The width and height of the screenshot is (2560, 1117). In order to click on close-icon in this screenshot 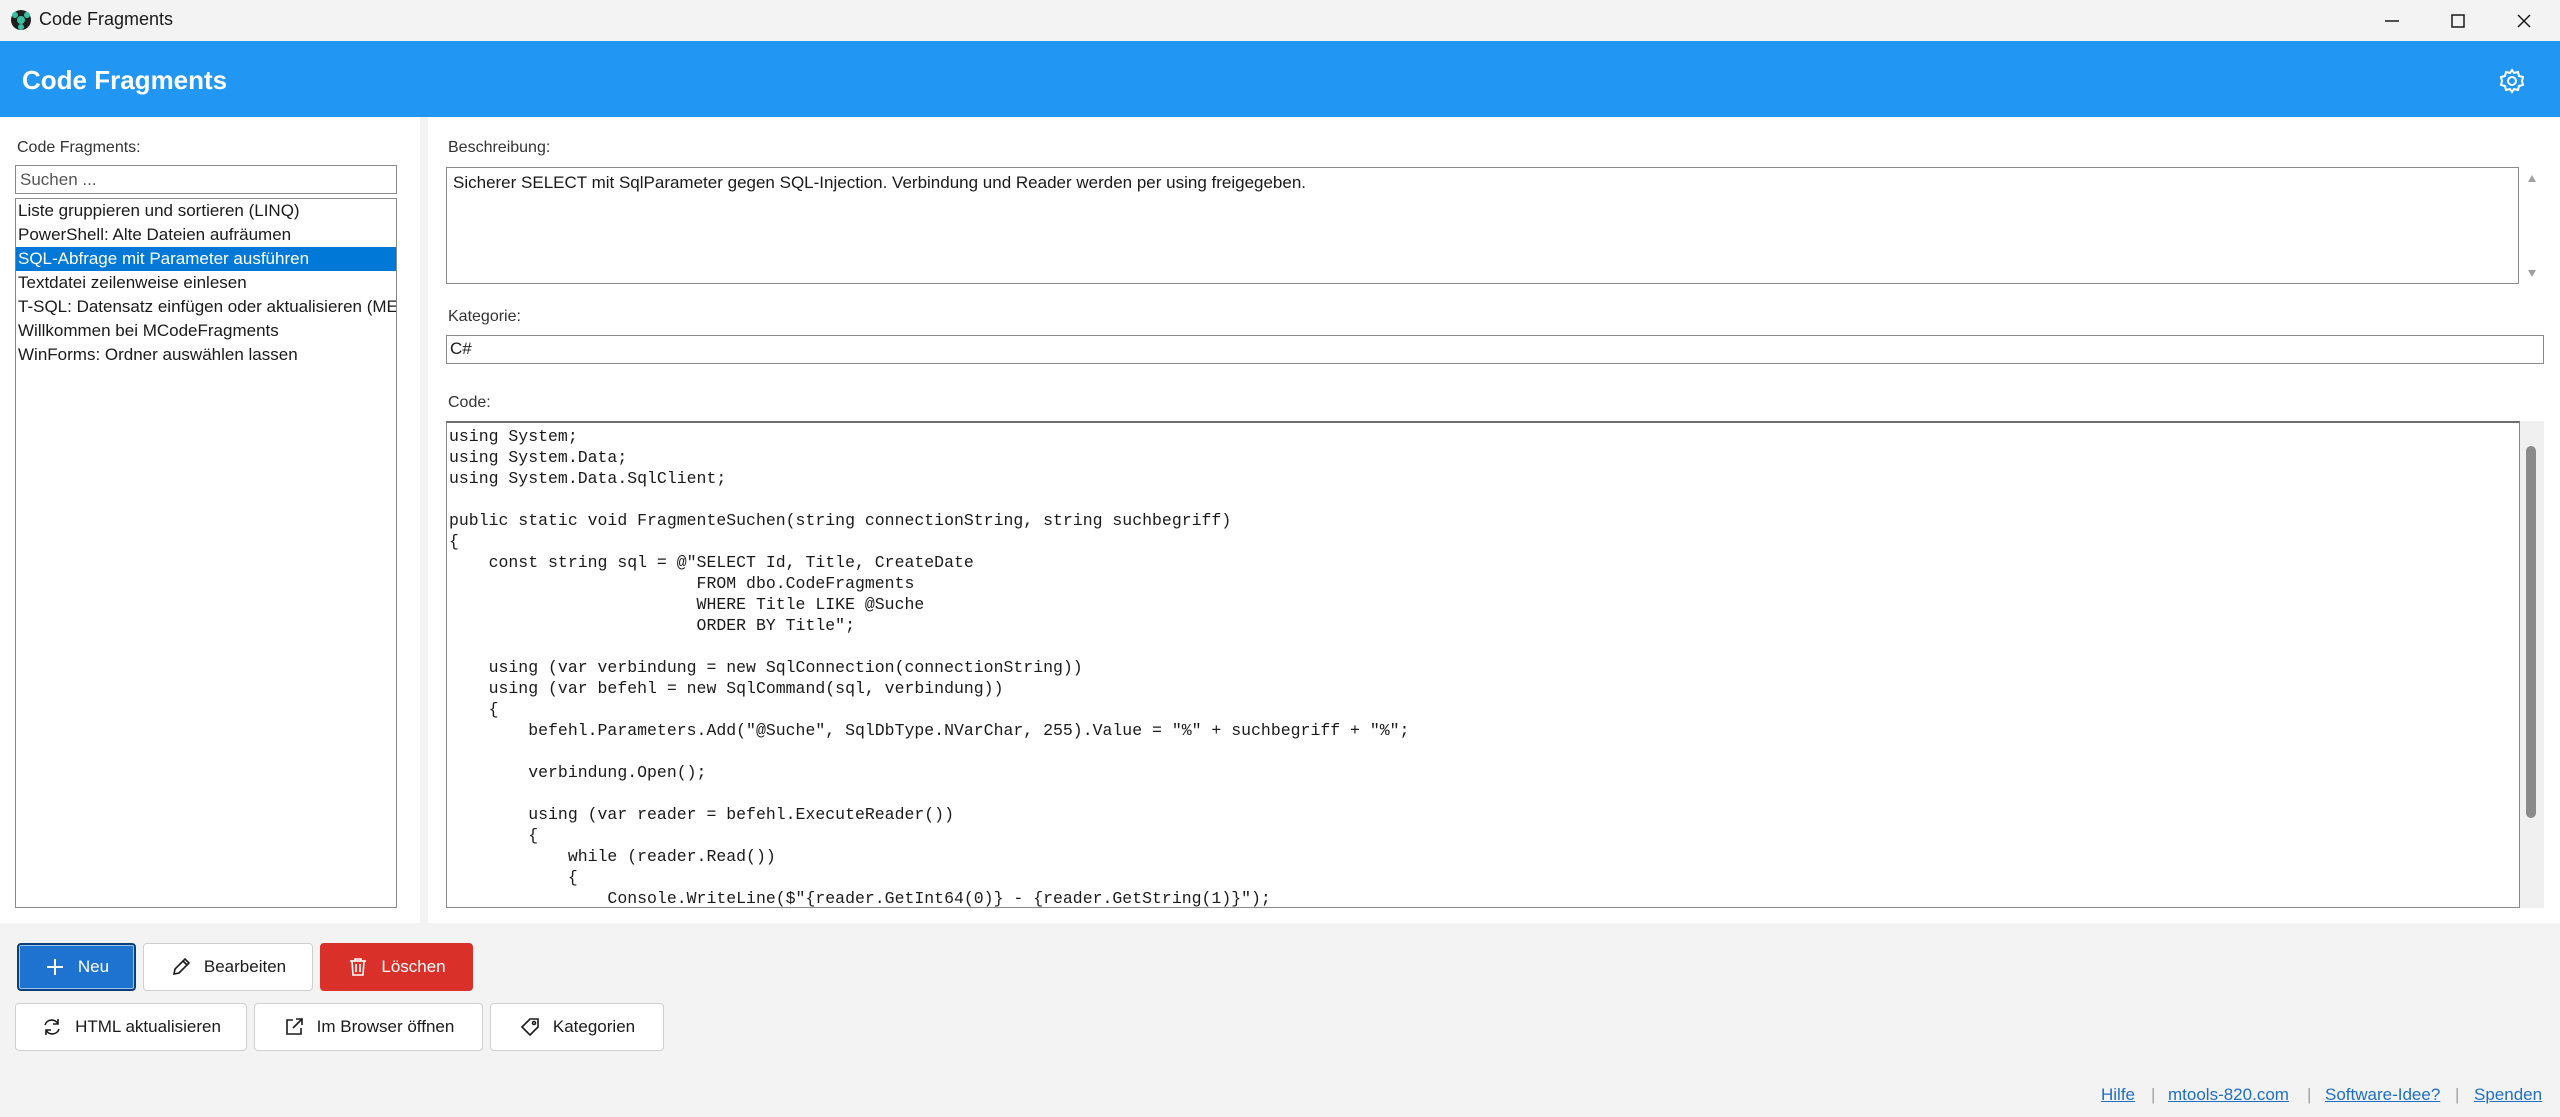, I will do `click(2524, 20)`.